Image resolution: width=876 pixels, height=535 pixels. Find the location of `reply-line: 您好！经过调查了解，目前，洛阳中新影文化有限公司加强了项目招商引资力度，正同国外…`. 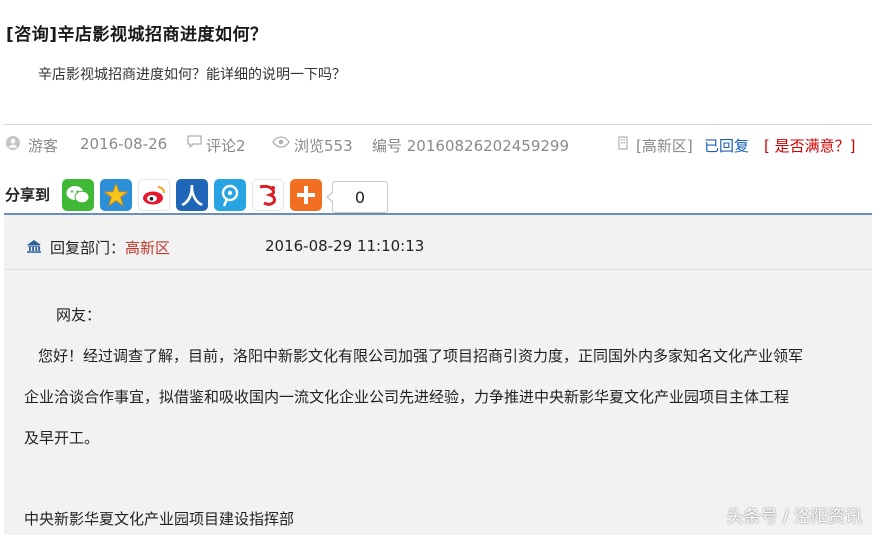

reply-line: 您好！经过调查了解，目前，洛阳中新影文化有限公司加强了项目招商引资力度，正同国外… is located at coordinates (421, 356).